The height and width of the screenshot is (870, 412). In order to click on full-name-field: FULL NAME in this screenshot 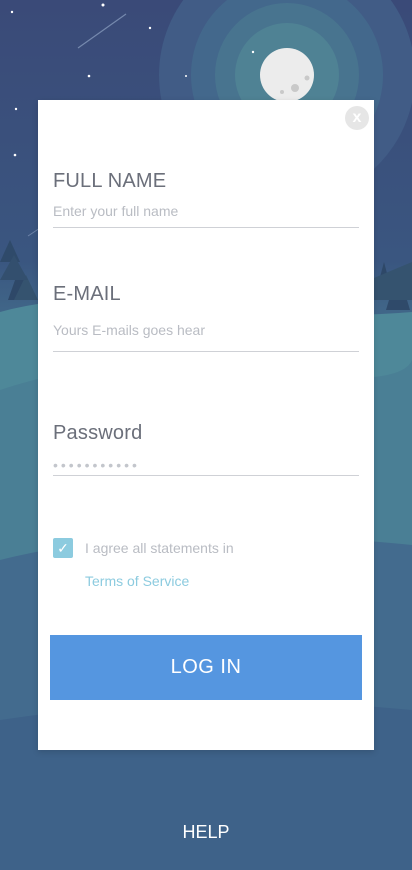, I will do `click(206, 199)`.